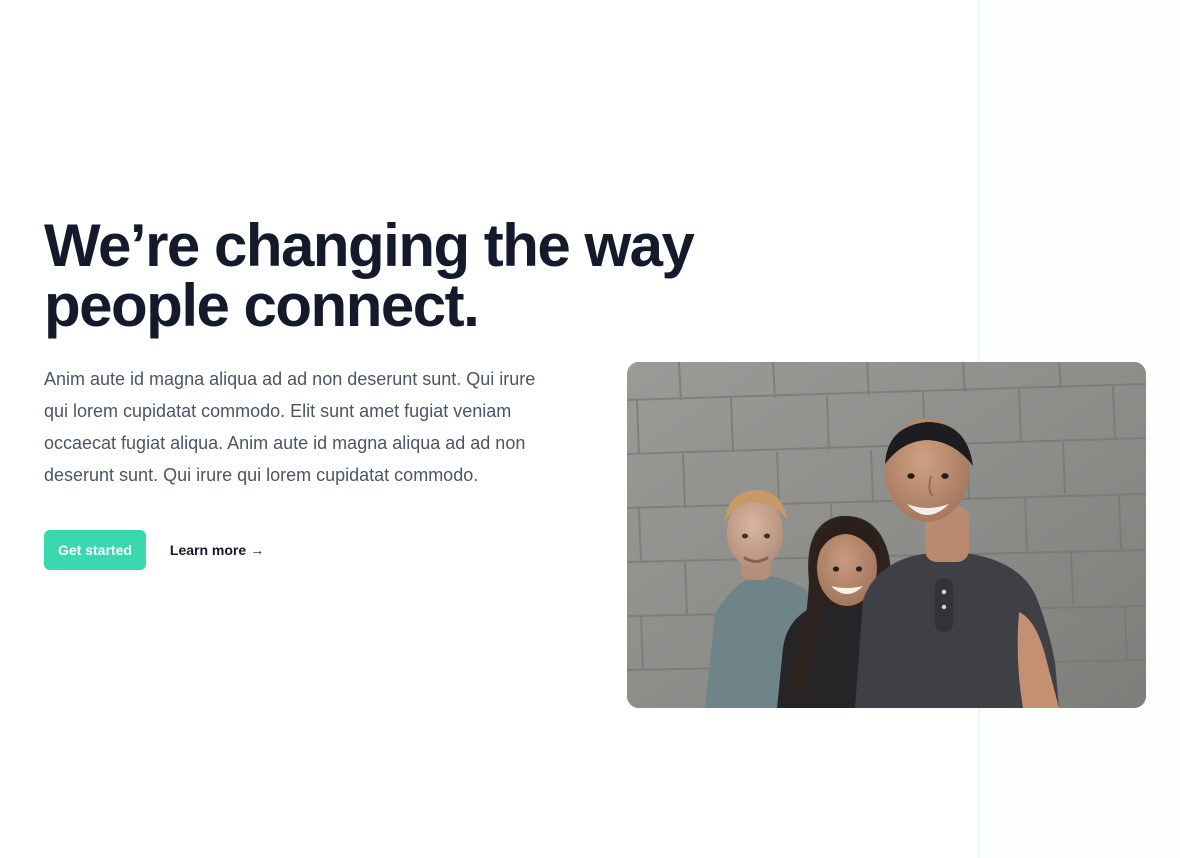 The height and width of the screenshot is (858, 1180). What do you see at coordinates (369, 275) in the screenshot?
I see `hero-title: We’re changing the way people connect.` at bounding box center [369, 275].